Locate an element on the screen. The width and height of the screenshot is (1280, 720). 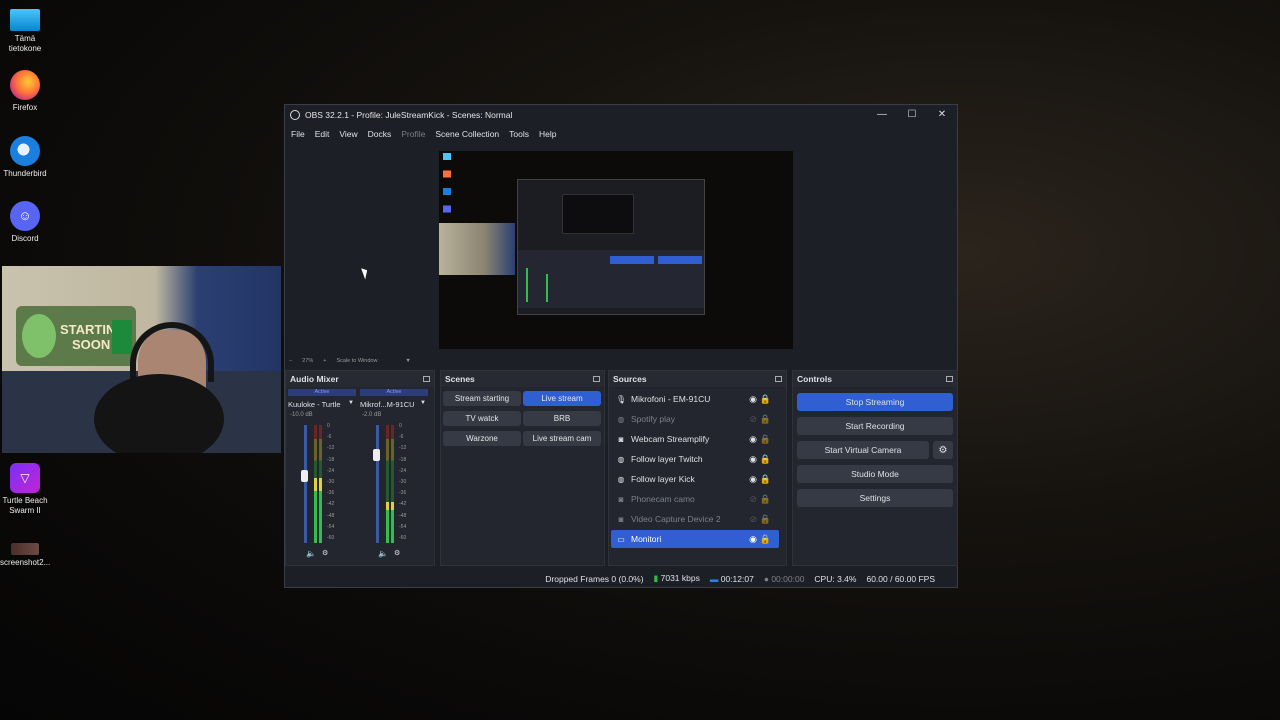
menu-docks: Docks is located at coordinates (380, 134).